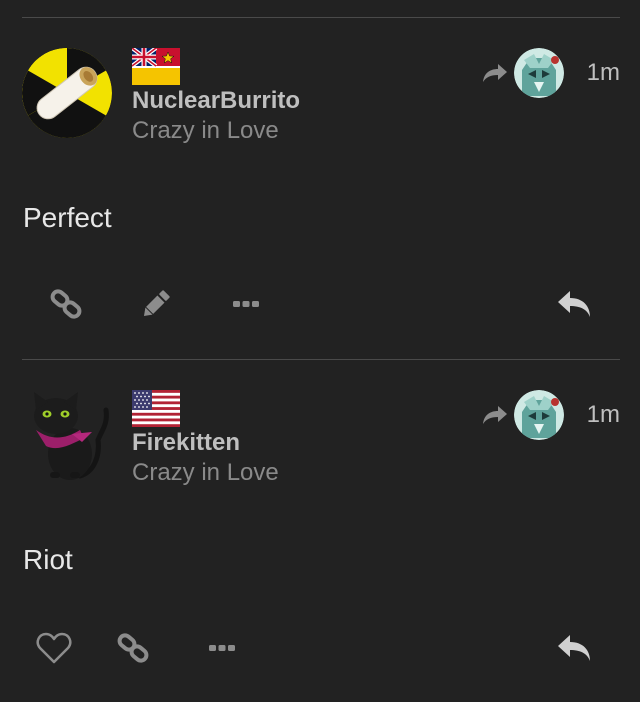  I want to click on like-heart-icon, so click(54, 648).